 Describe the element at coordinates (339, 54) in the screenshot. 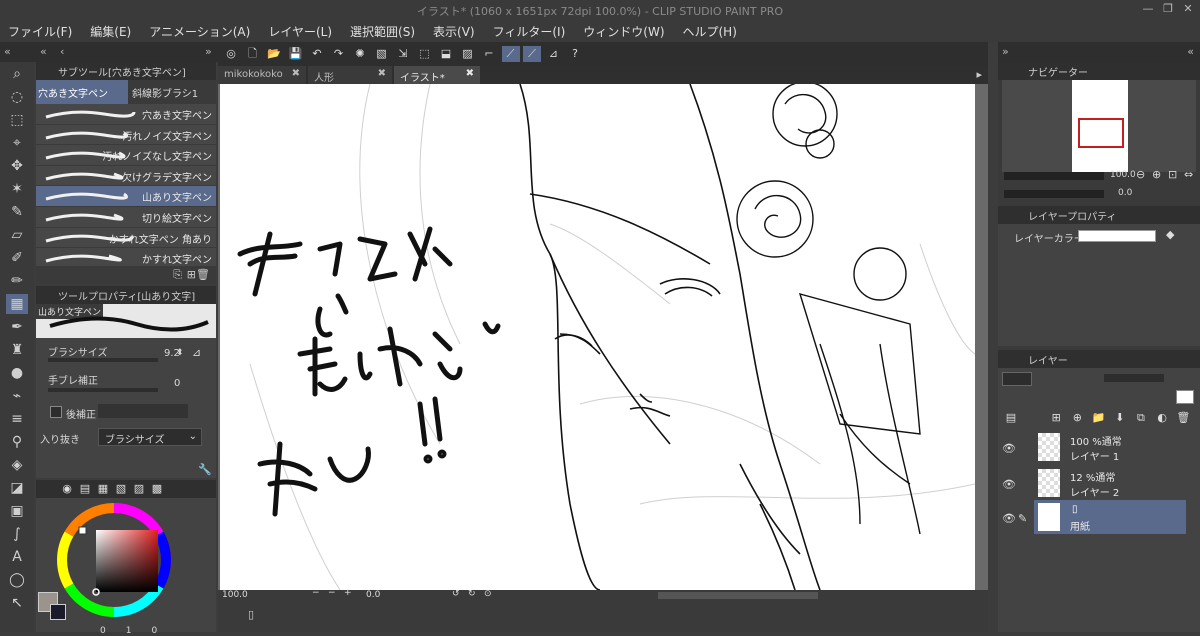

I see `redo-icon: ↷` at that location.